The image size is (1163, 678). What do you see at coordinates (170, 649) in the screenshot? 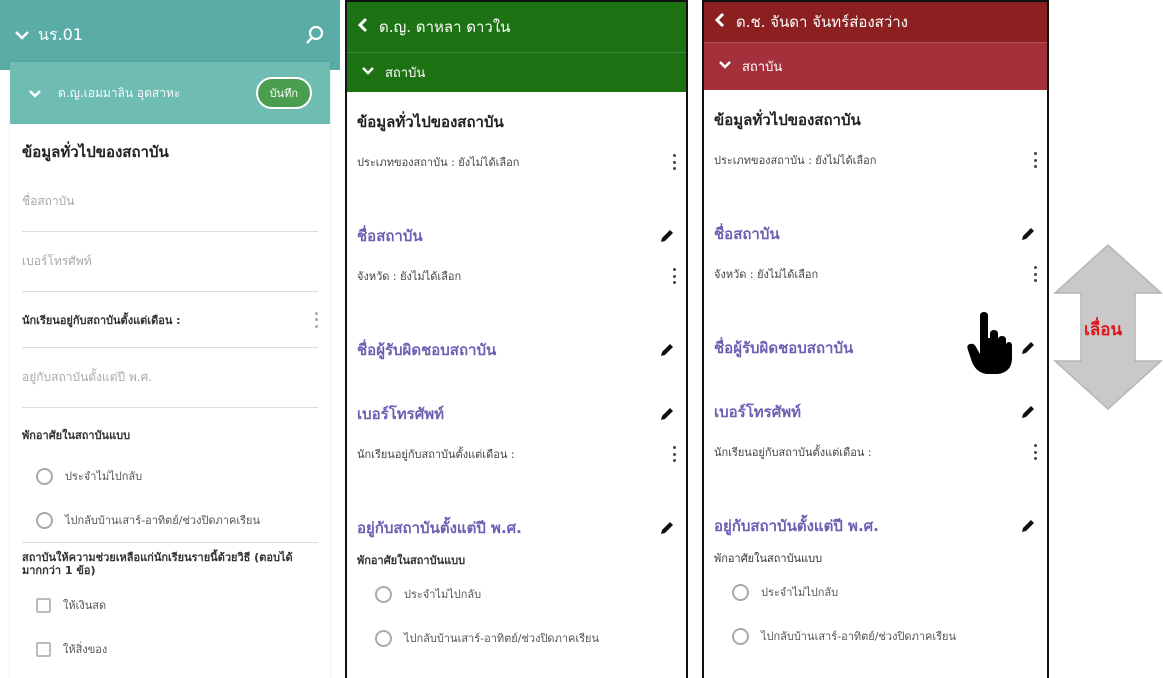
I see `support-option-2: ให้สิ่งของ` at bounding box center [170, 649].